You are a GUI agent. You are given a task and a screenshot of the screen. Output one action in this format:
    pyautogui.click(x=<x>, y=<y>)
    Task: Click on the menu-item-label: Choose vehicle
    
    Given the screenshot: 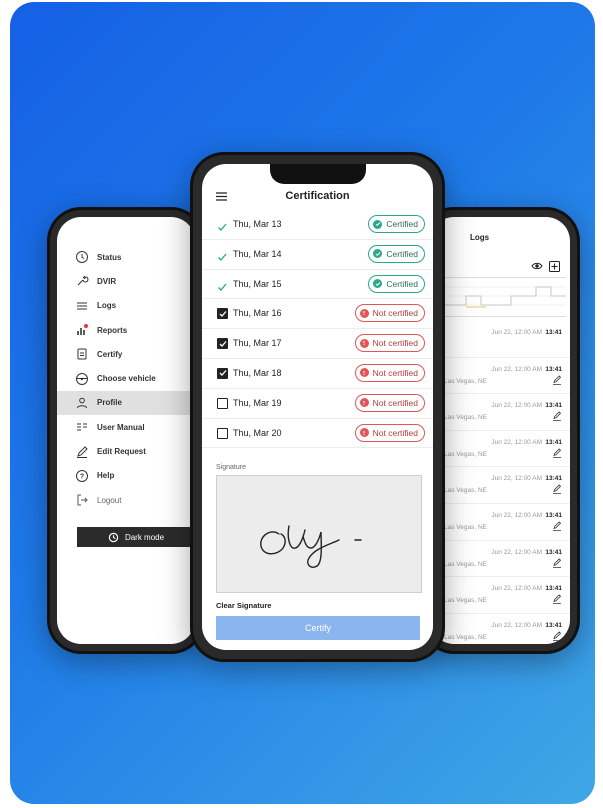 What is the action you would take?
    pyautogui.click(x=126, y=379)
    